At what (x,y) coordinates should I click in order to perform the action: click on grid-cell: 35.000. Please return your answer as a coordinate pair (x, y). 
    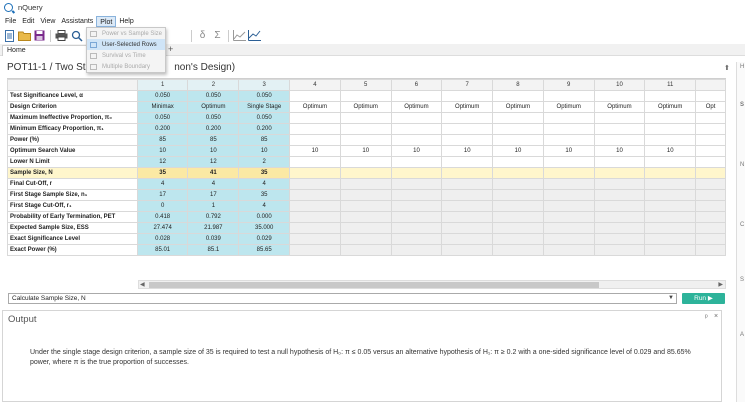
    Looking at the image, I should click on (264, 228).